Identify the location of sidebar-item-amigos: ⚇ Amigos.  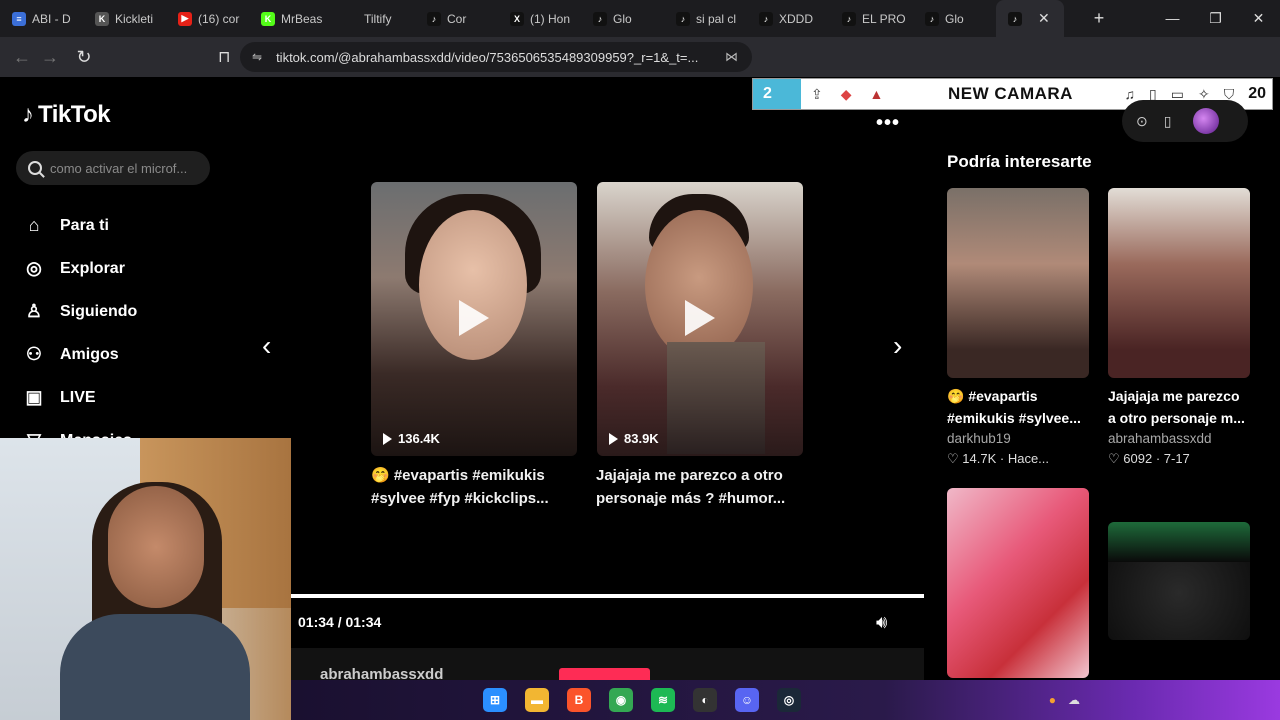
(79, 354).